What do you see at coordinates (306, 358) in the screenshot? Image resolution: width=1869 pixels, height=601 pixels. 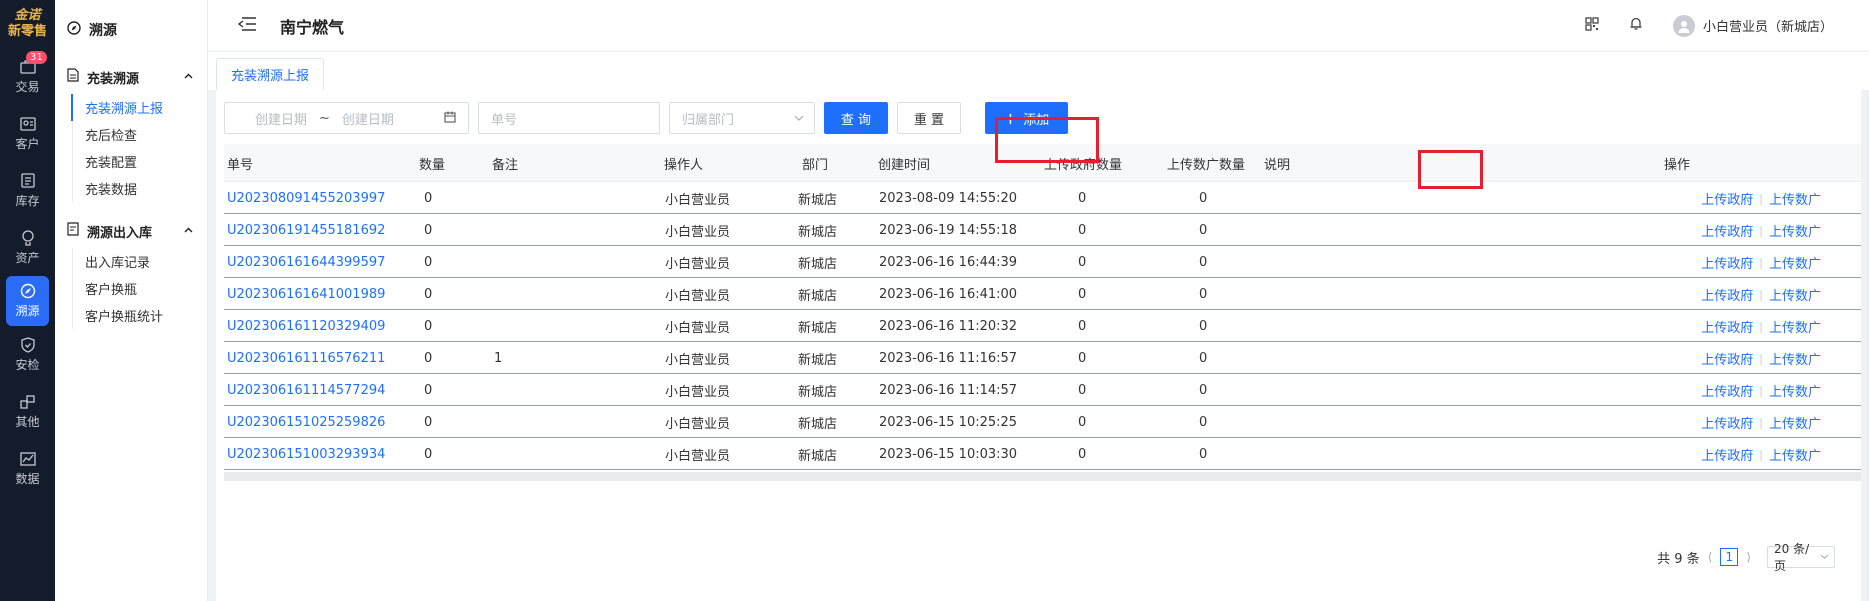 I see `order-number-link: U202306161116576211` at bounding box center [306, 358].